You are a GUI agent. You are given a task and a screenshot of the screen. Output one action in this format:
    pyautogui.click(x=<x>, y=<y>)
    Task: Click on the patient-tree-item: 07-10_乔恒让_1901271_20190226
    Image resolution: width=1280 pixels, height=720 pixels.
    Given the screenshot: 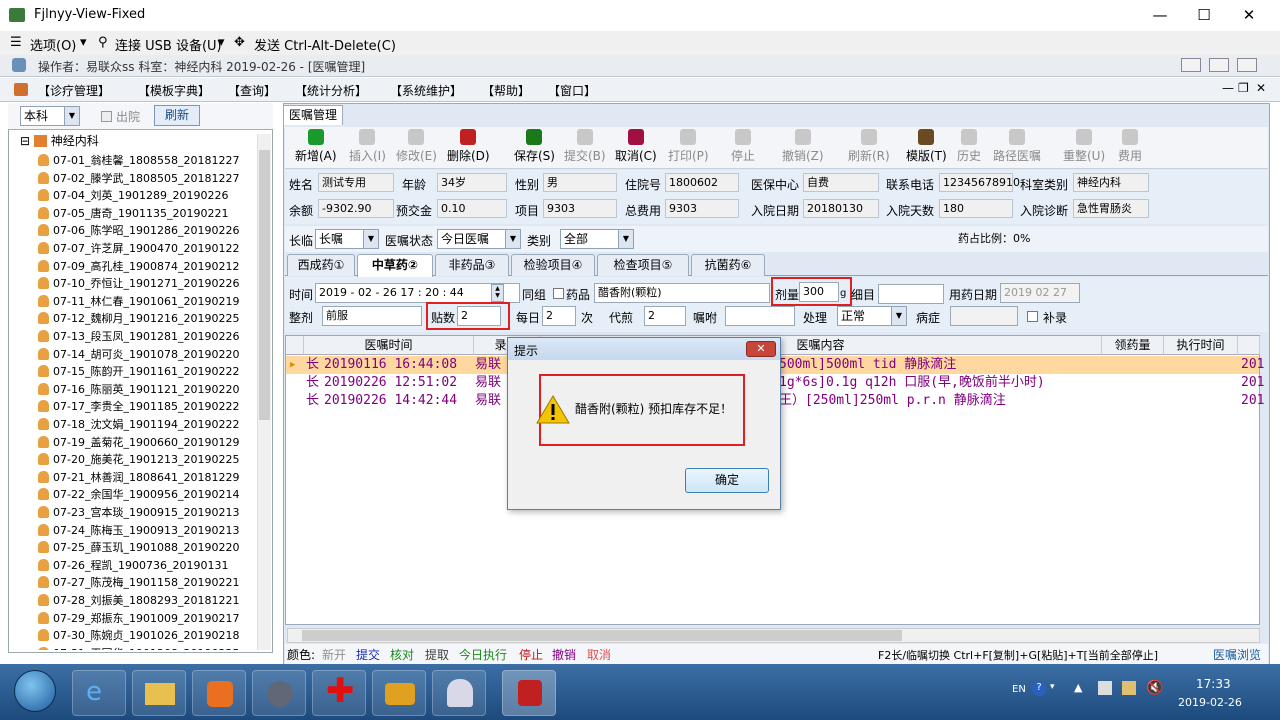 What is the action you would take?
    pyautogui.click(x=138, y=284)
    